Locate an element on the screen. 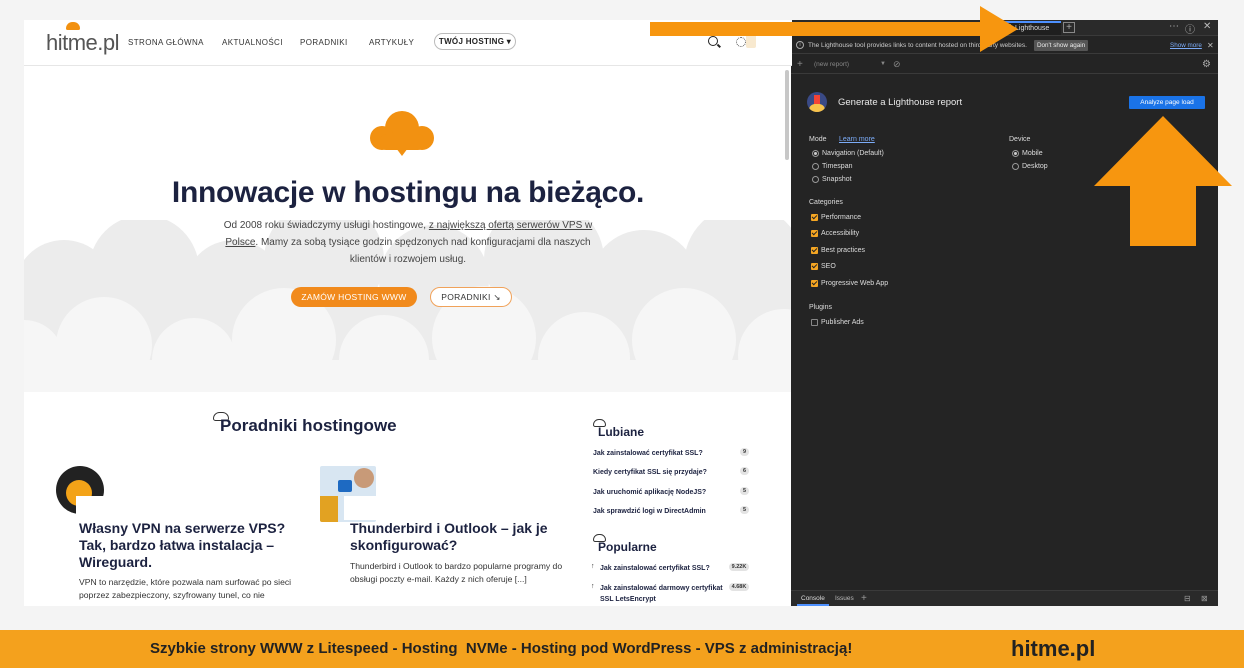 Image resolution: width=1244 pixels, height=668 pixels. mode-snapshot-radio is located at coordinates (815, 179).